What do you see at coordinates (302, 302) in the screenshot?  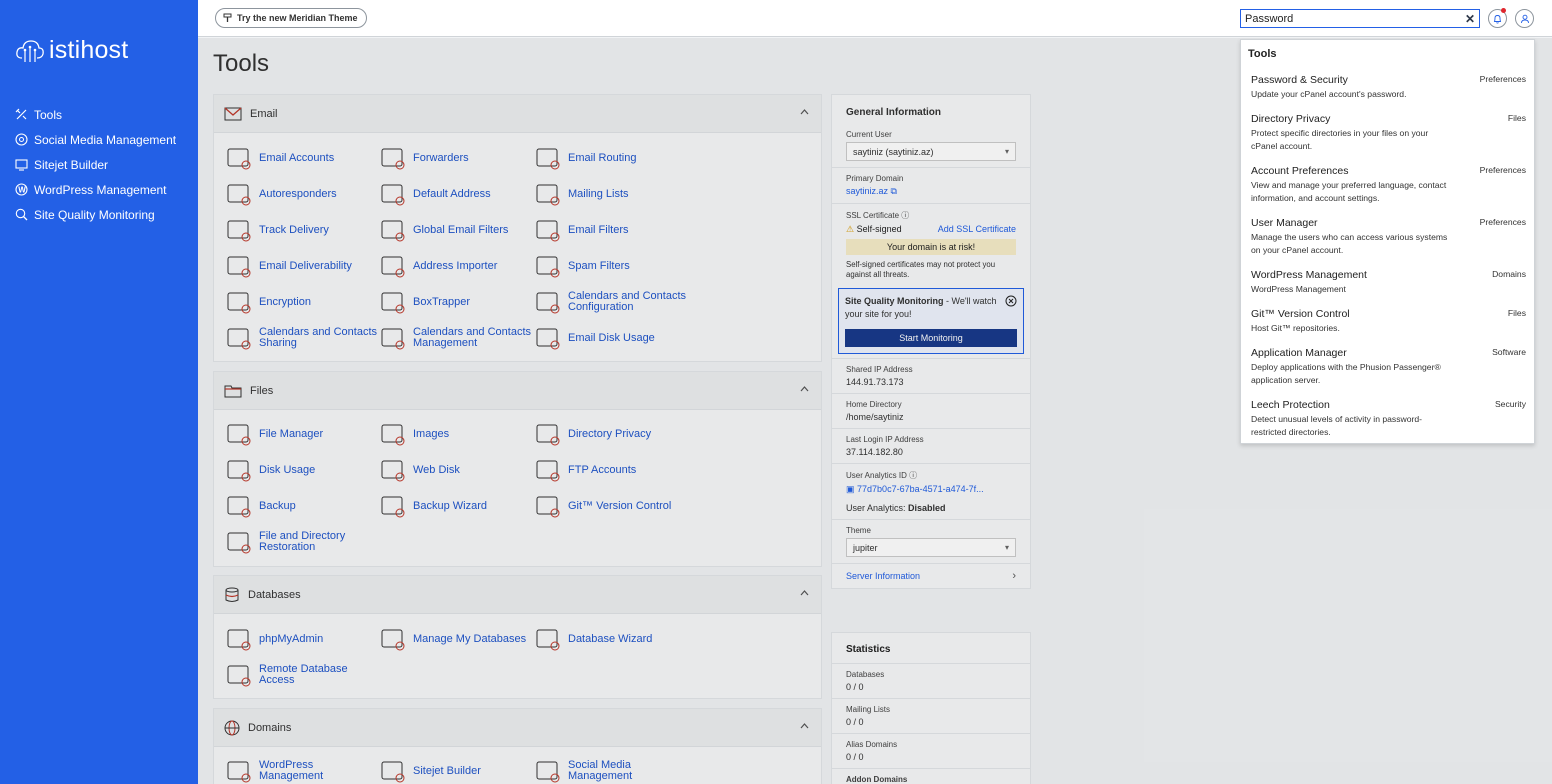 I see `tool-encryption: Encryption` at bounding box center [302, 302].